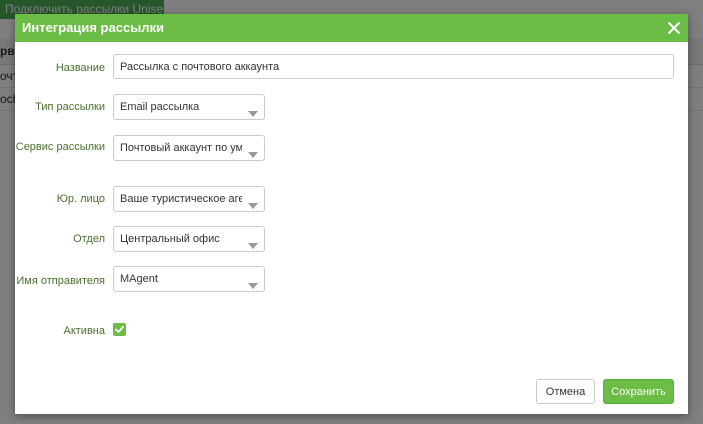  I want to click on close-icon, so click(674, 28).